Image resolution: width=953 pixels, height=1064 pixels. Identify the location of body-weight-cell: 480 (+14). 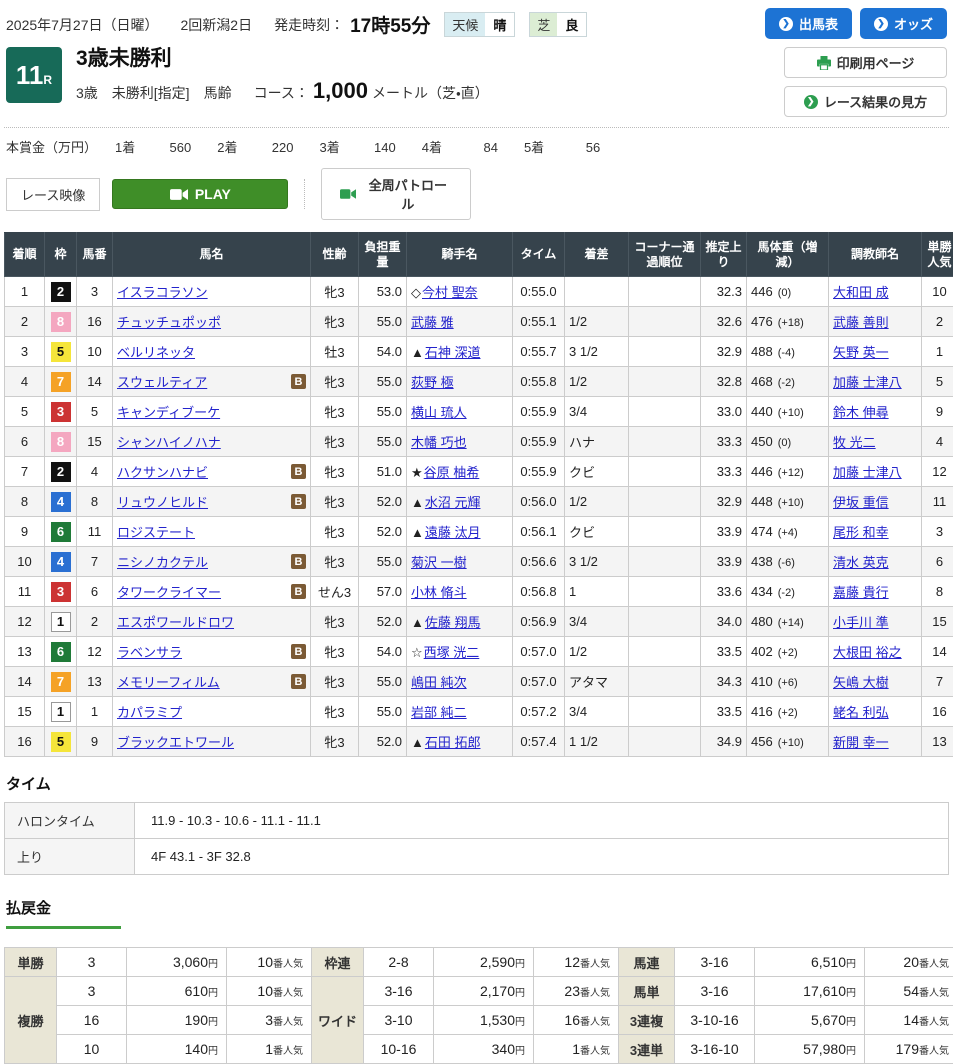
(788, 622).